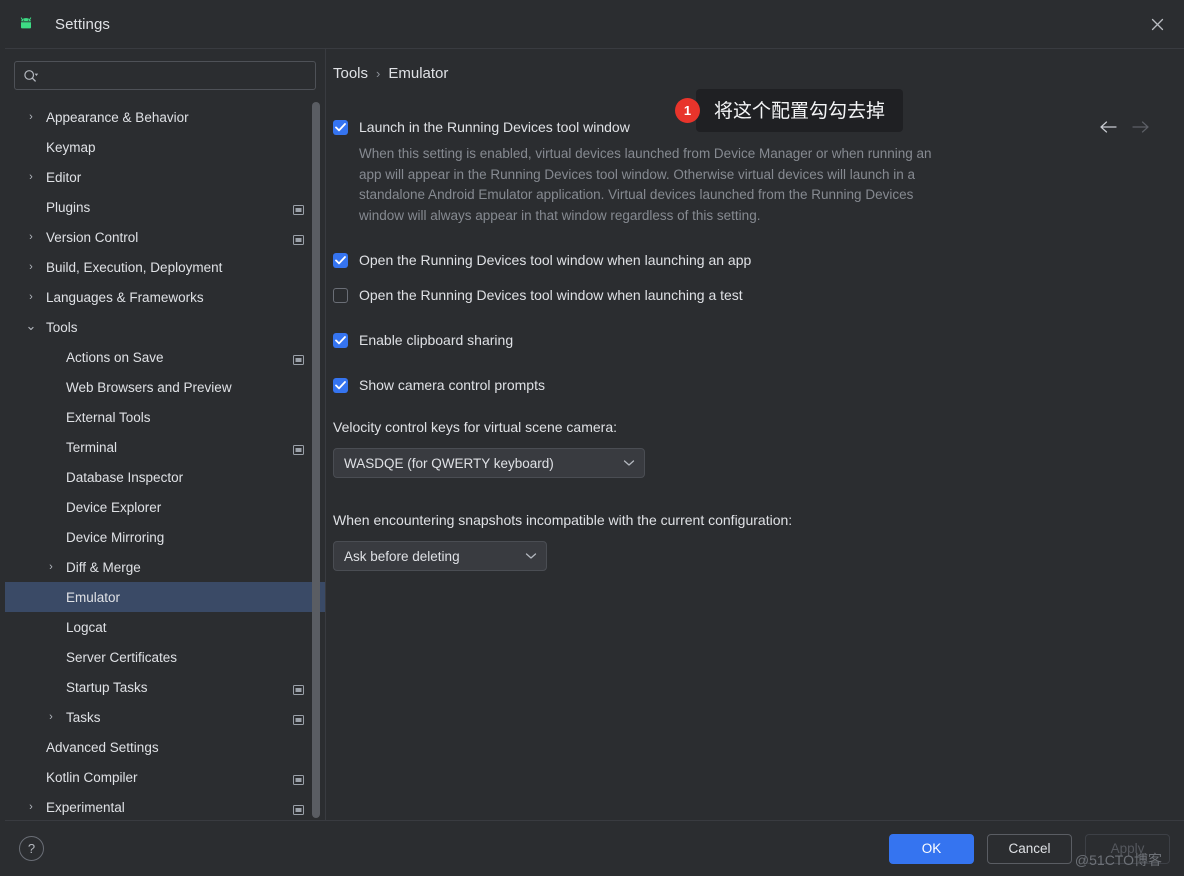  What do you see at coordinates (149, 387) in the screenshot?
I see `sidebar-item-label: Web Browsers and Preview` at bounding box center [149, 387].